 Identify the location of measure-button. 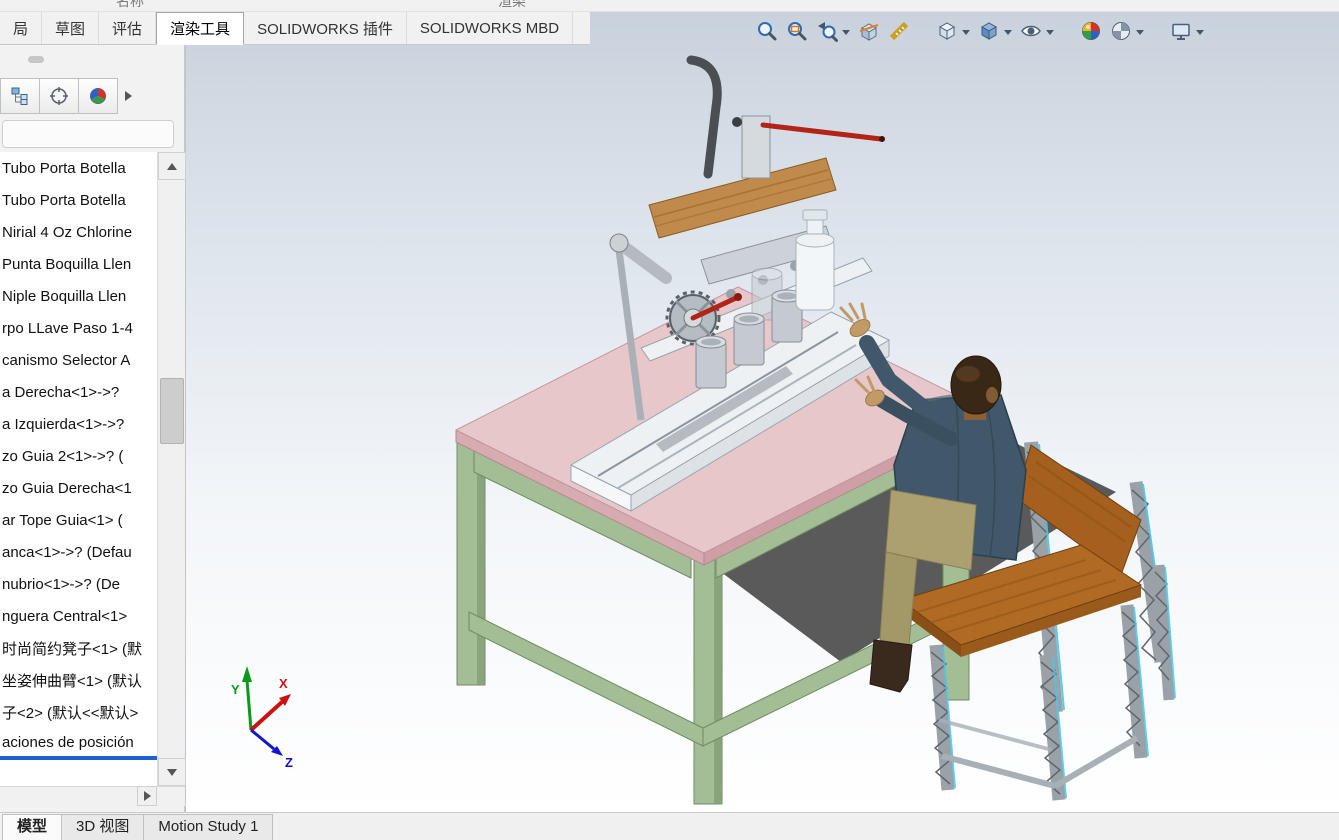
(899, 31).